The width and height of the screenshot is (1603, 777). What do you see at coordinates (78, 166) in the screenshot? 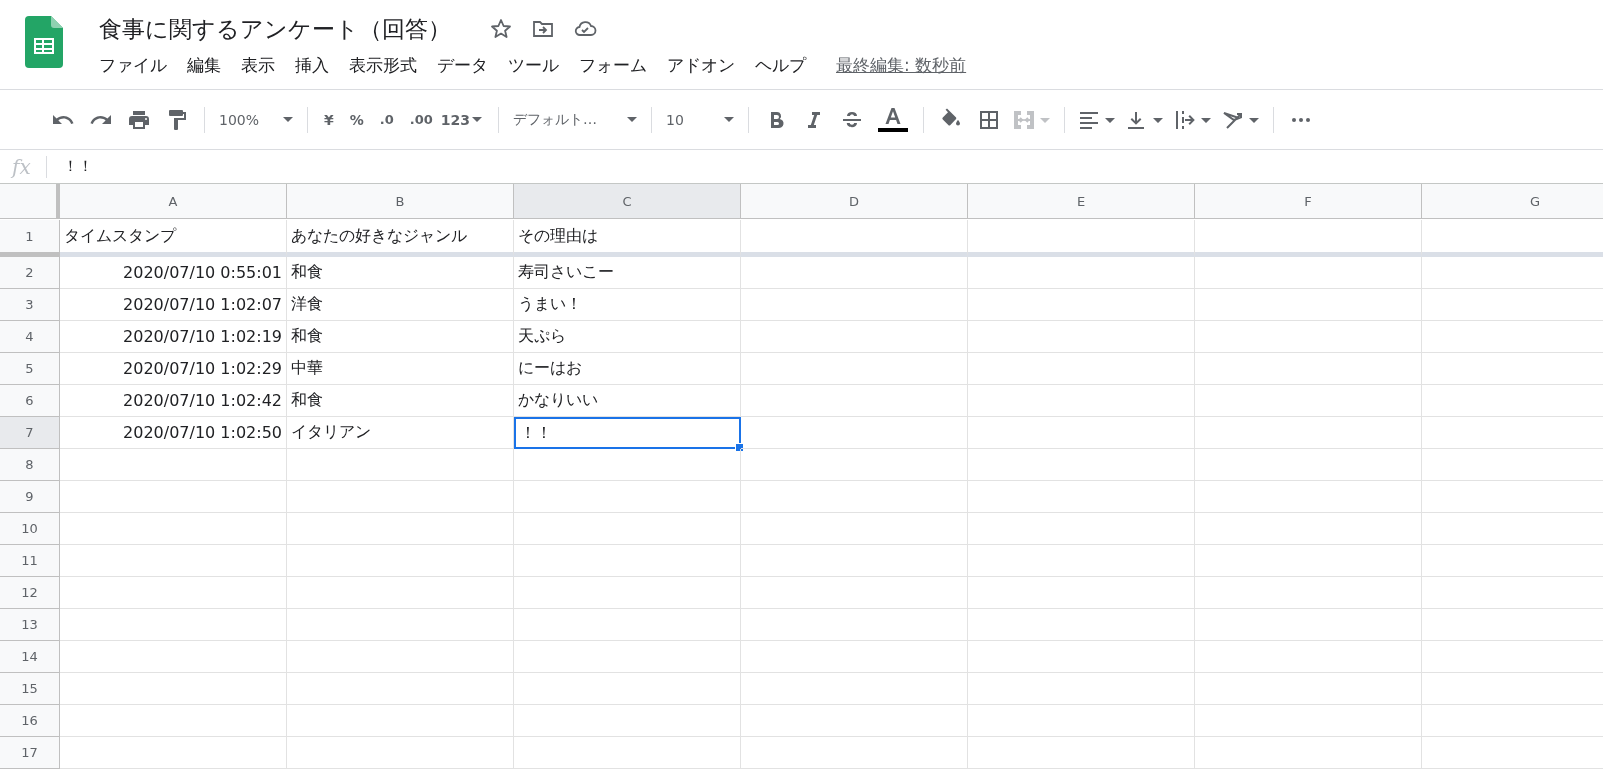
I see `formula-input: ！！` at bounding box center [78, 166].